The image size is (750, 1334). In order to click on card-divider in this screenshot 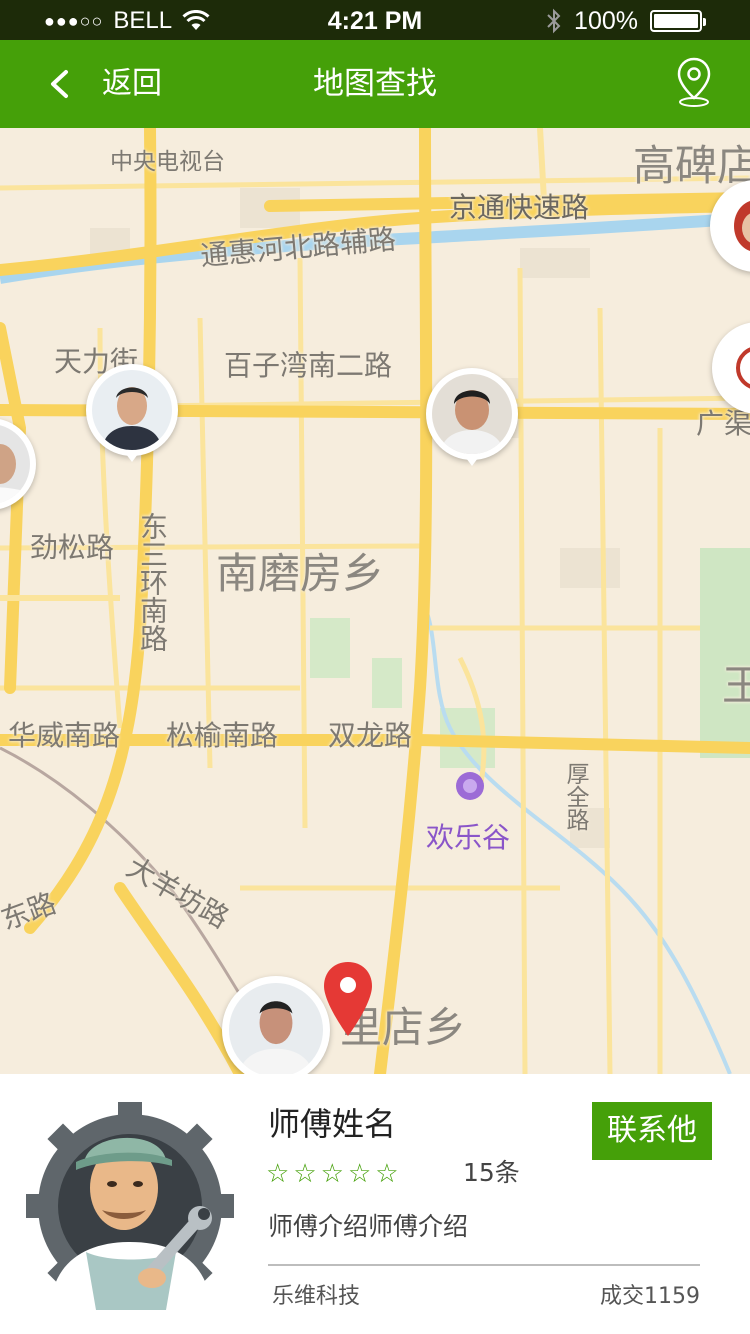, I will do `click(484, 1265)`.